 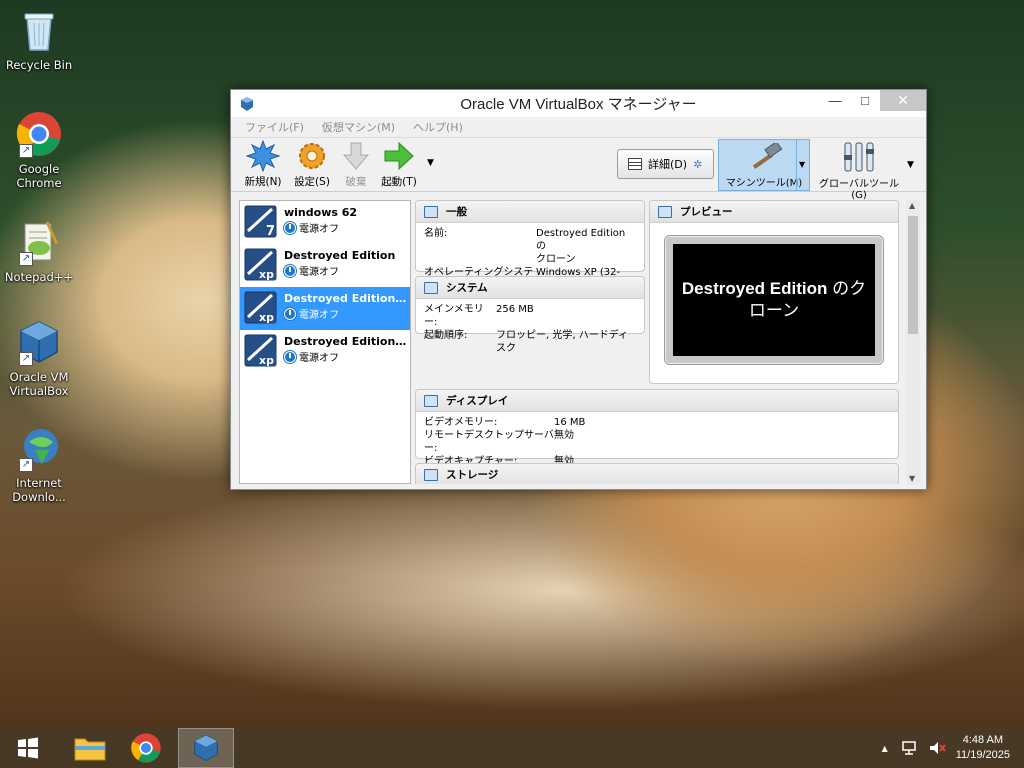 I want to click on preview-section-title: プレビュー, so click(x=706, y=212).